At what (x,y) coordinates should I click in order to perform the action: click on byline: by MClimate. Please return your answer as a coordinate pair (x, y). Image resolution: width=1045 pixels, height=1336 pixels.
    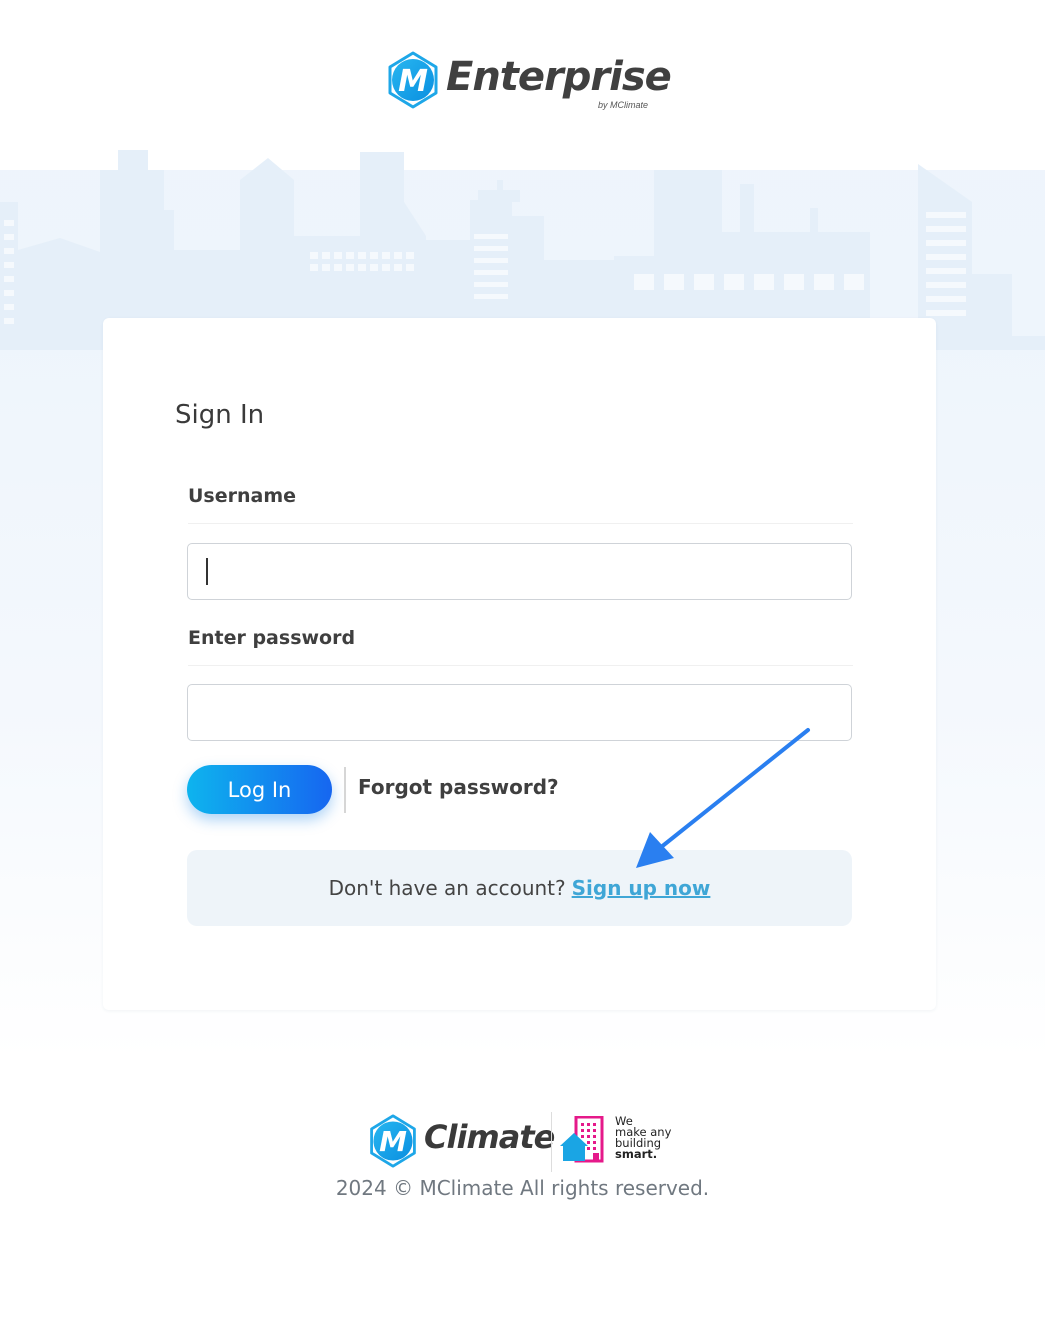
    Looking at the image, I should click on (623, 105).